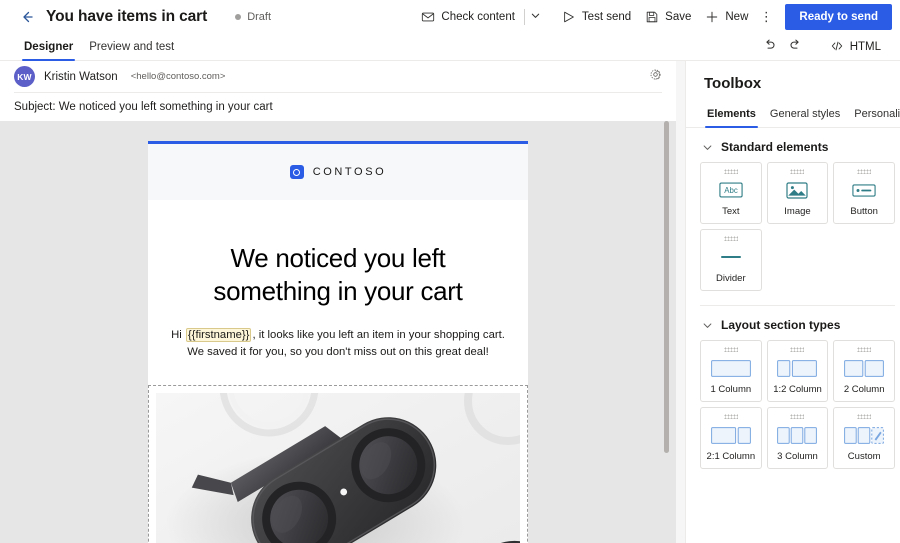  Describe the element at coordinates (731, 257) in the screenshot. I see `divider-icon` at that location.